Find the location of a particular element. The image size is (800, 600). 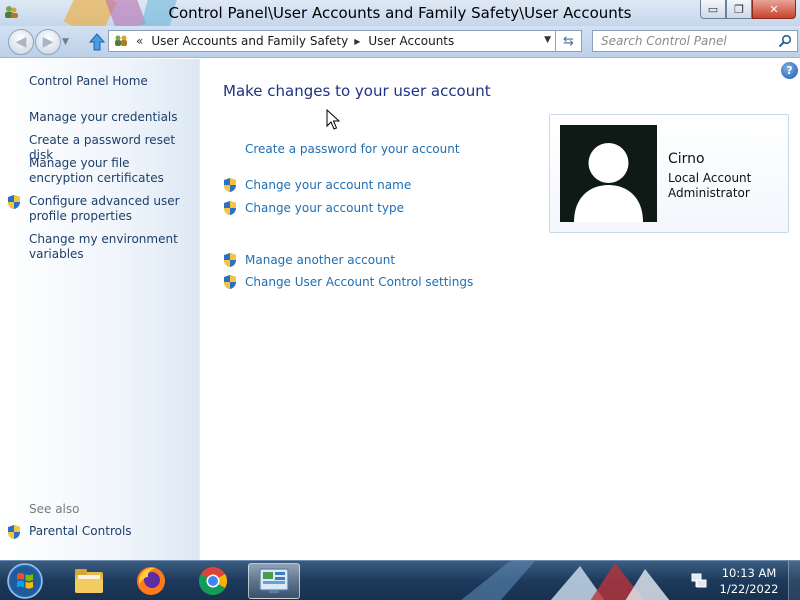

parental-controls-link: Parental Controls is located at coordinates (113, 531).